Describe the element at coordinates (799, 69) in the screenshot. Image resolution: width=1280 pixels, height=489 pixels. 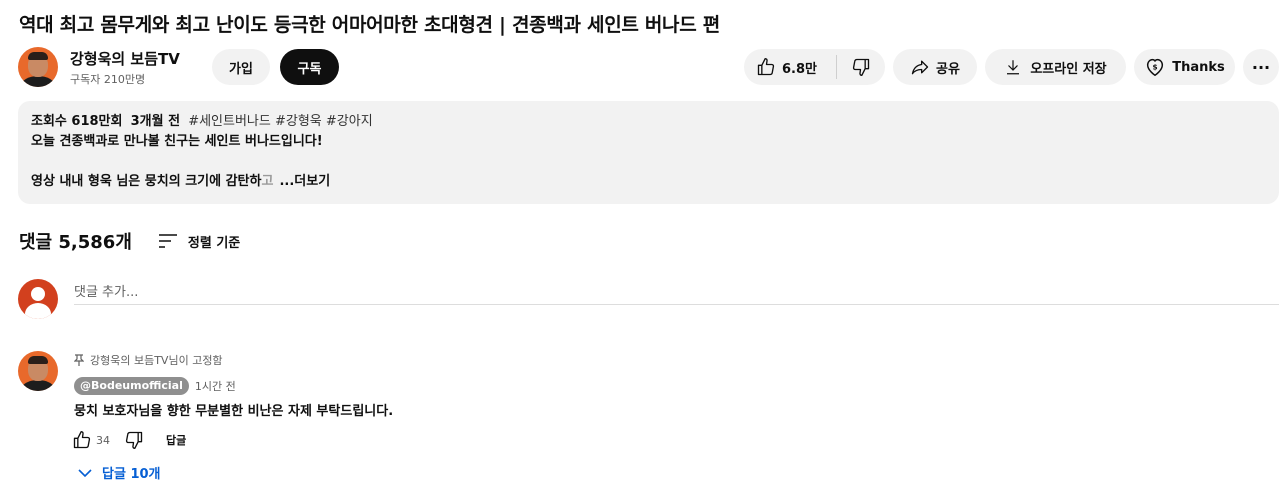
I see `like-count: 6.8만` at that location.